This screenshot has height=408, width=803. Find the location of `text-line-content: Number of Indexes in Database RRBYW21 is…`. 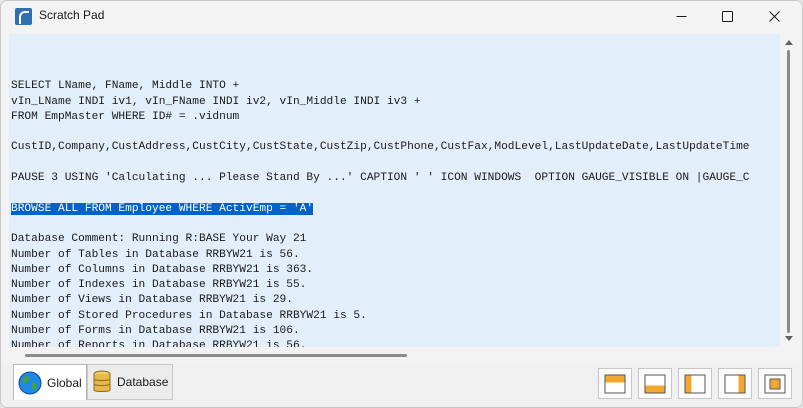

text-line-content: Number of Indexes in Database RRBYW21 is… is located at coordinates (159, 285).